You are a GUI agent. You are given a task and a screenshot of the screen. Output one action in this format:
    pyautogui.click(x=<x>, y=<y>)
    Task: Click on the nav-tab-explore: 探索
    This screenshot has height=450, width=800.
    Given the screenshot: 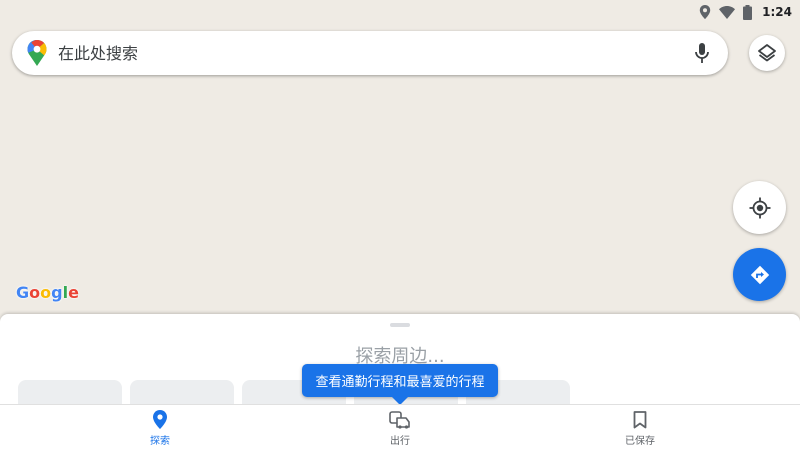 What is the action you would take?
    pyautogui.click(x=160, y=427)
    